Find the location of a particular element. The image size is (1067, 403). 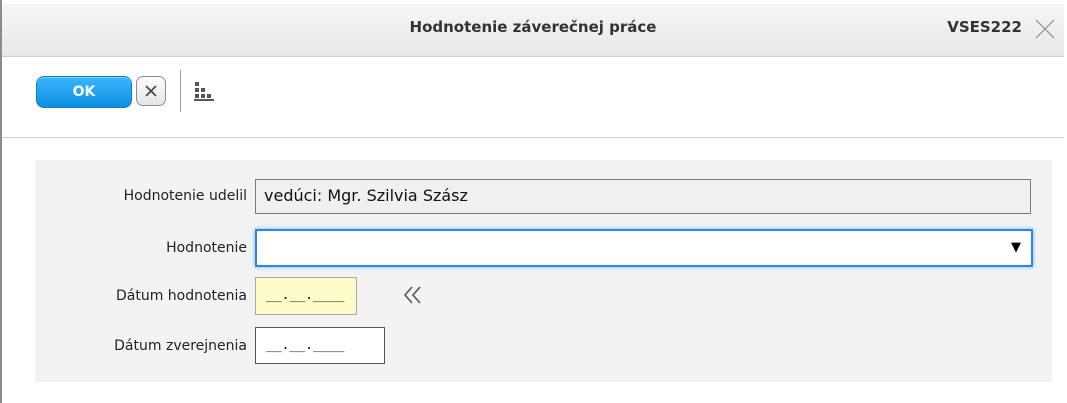

evaluation-date-value: __.__.____ is located at coordinates (305, 295).